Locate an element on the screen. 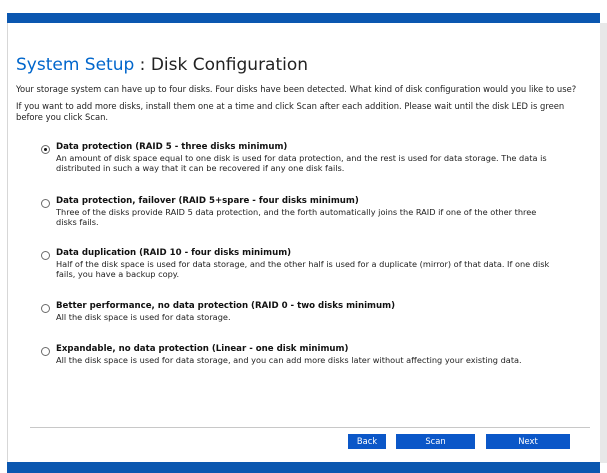 The image size is (607, 473). next-button: Next is located at coordinates (528, 441).